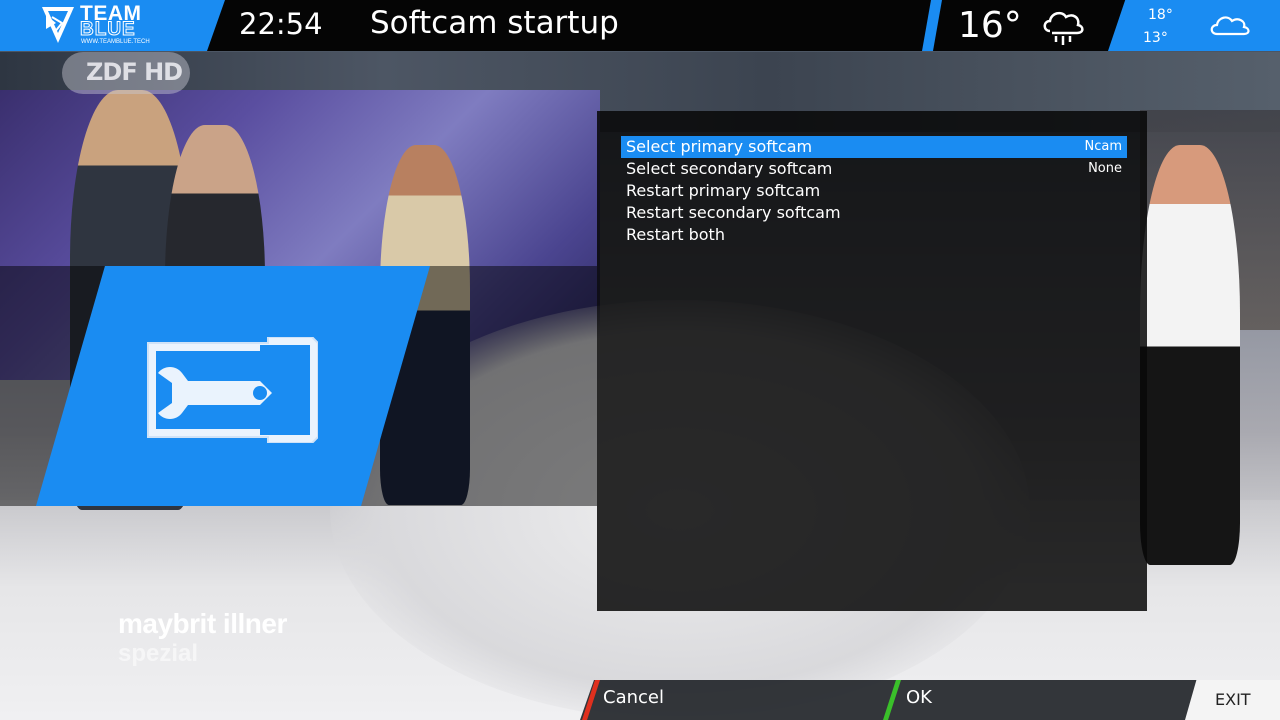  Describe the element at coordinates (874, 147) in the screenshot. I see `menu-item-select-primary-softcam: Select primary softcam Ncam` at that location.